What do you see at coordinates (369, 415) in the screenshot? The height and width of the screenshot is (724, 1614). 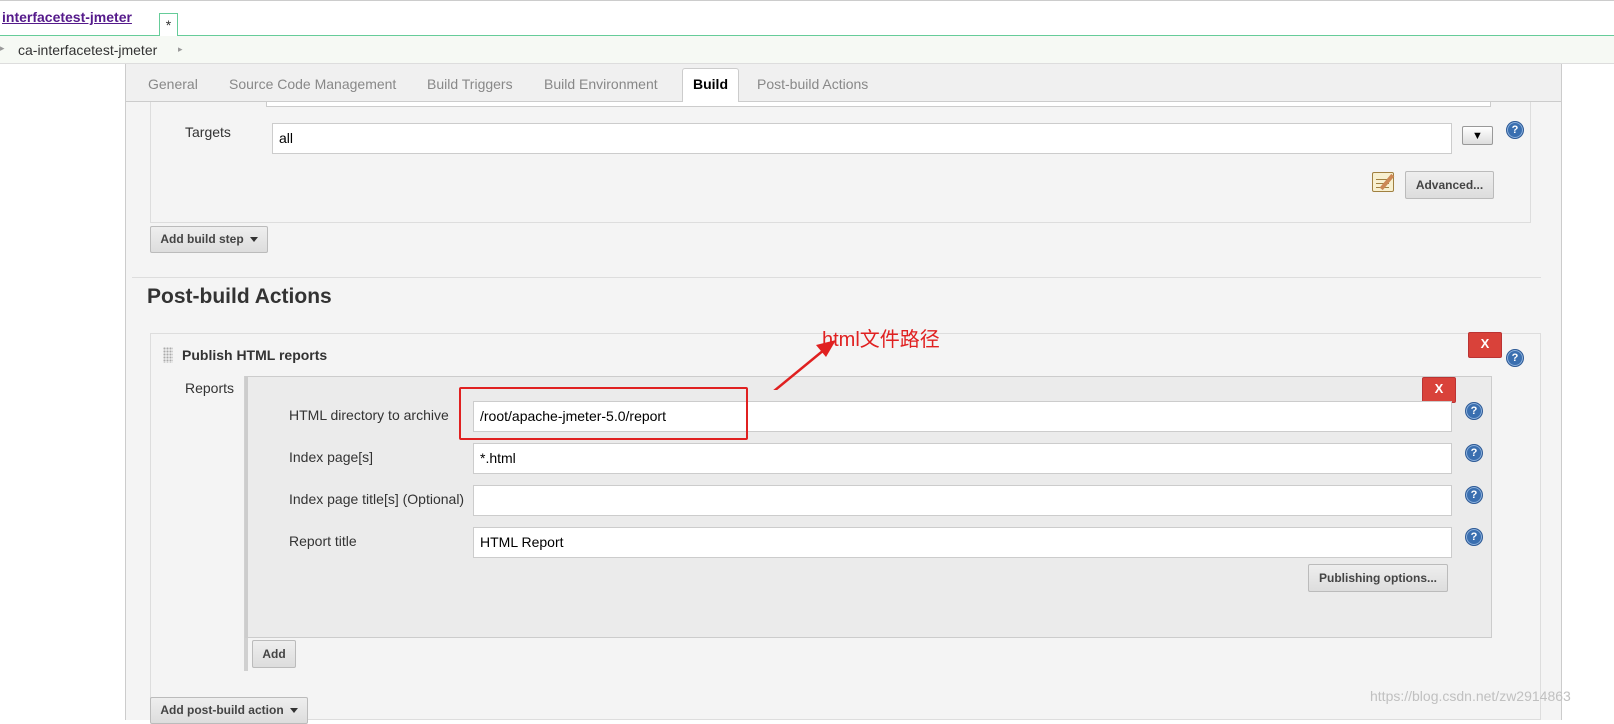 I see `html-directory-label: HTML directory to archive` at bounding box center [369, 415].